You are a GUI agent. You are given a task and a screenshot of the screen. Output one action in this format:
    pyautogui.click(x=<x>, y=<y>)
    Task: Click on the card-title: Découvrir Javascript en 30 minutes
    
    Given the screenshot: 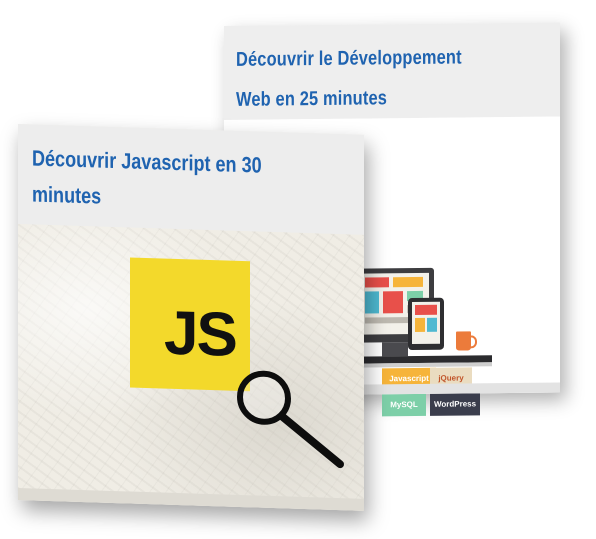 What is the action you would take?
    pyautogui.click(x=167, y=180)
    